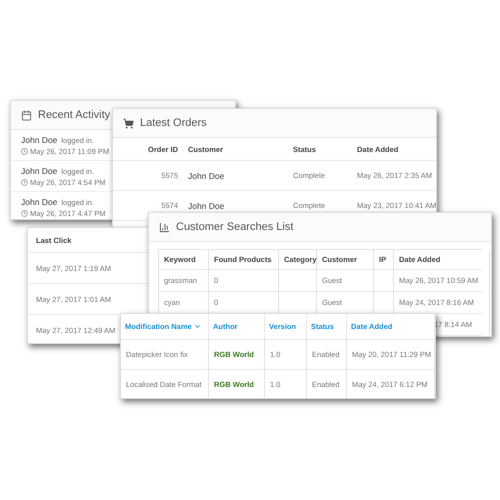  Describe the element at coordinates (74, 115) in the screenshot. I see `panel-title: Recent Activity` at that location.